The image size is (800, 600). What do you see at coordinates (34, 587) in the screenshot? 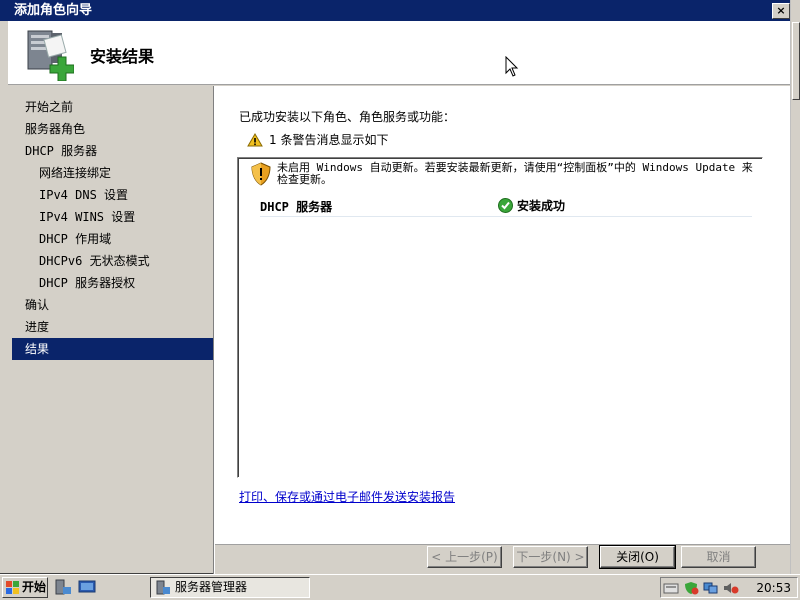
I see `start-label: 开始` at bounding box center [34, 587].